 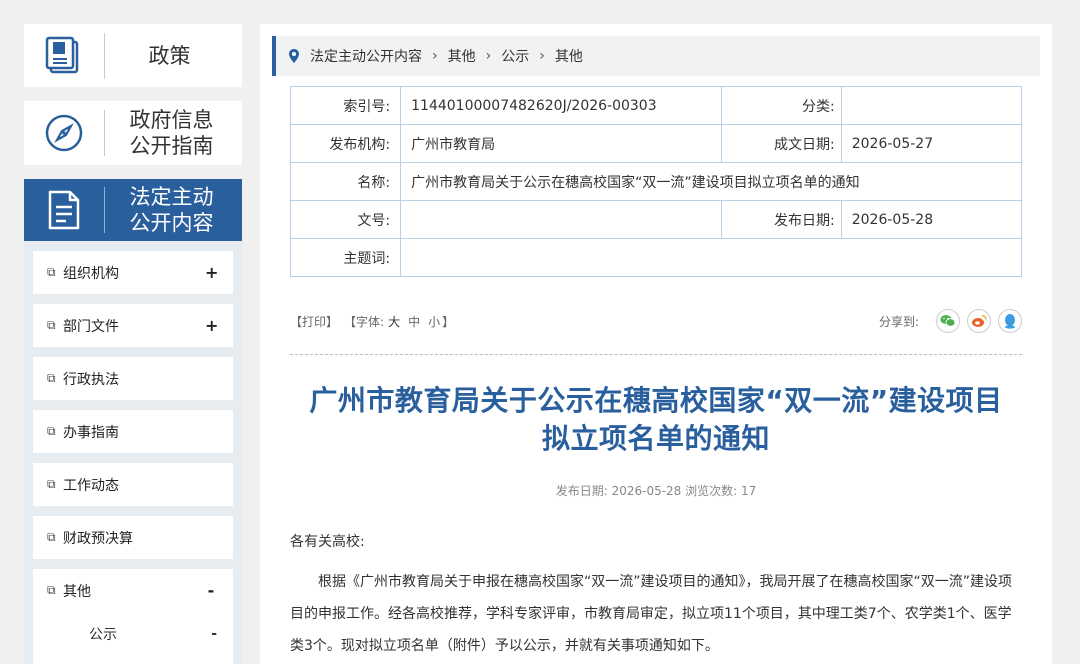 What do you see at coordinates (434, 321) in the screenshot?
I see `font-size-small-link: 小` at bounding box center [434, 321].